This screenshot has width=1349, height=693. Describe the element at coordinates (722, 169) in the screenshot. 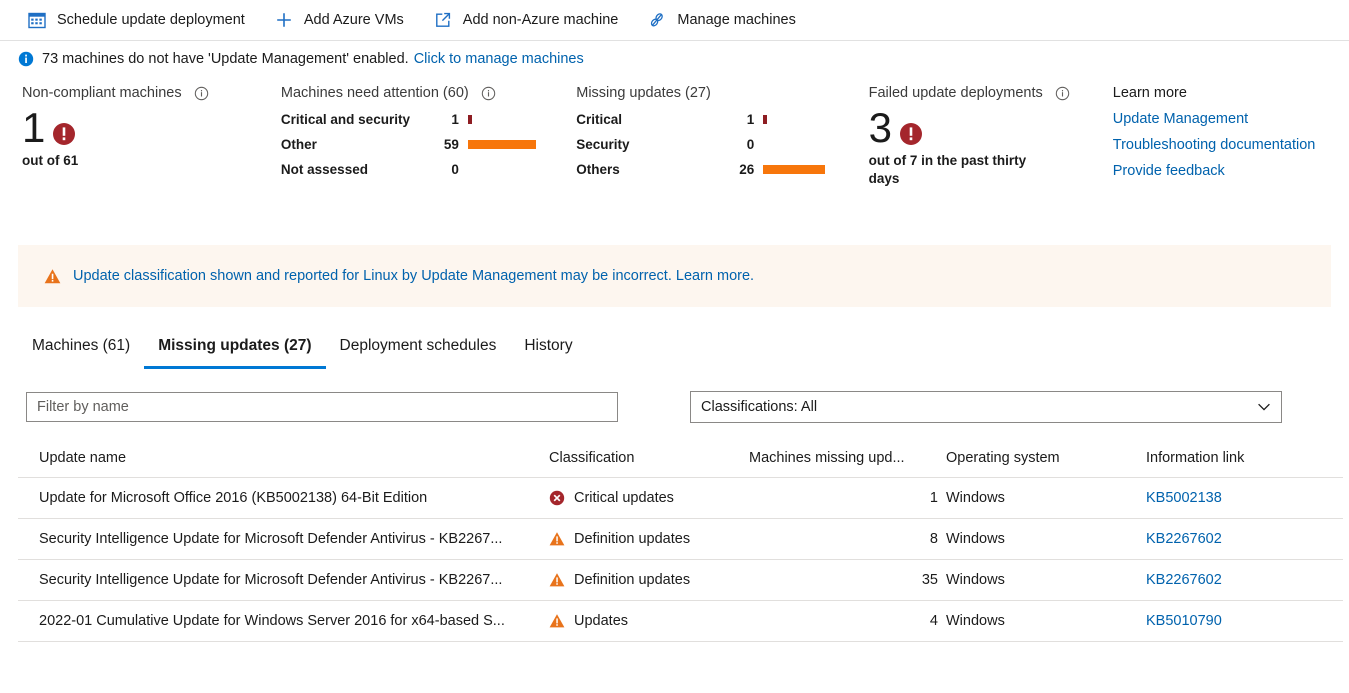

I see `metric-row: Others 26` at that location.